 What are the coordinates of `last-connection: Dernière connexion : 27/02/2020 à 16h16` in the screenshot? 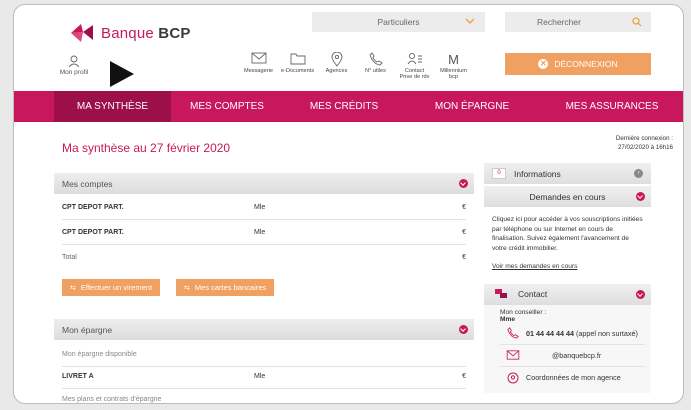 It's located at (644, 143).